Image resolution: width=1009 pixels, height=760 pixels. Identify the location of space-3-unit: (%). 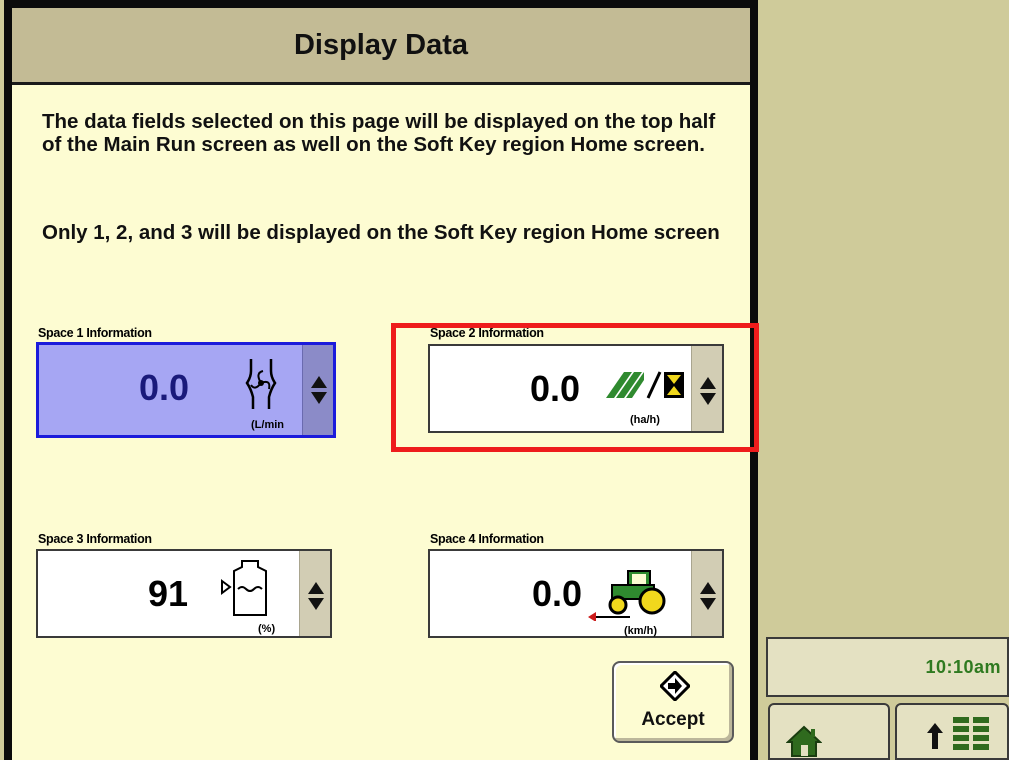
(267, 629).